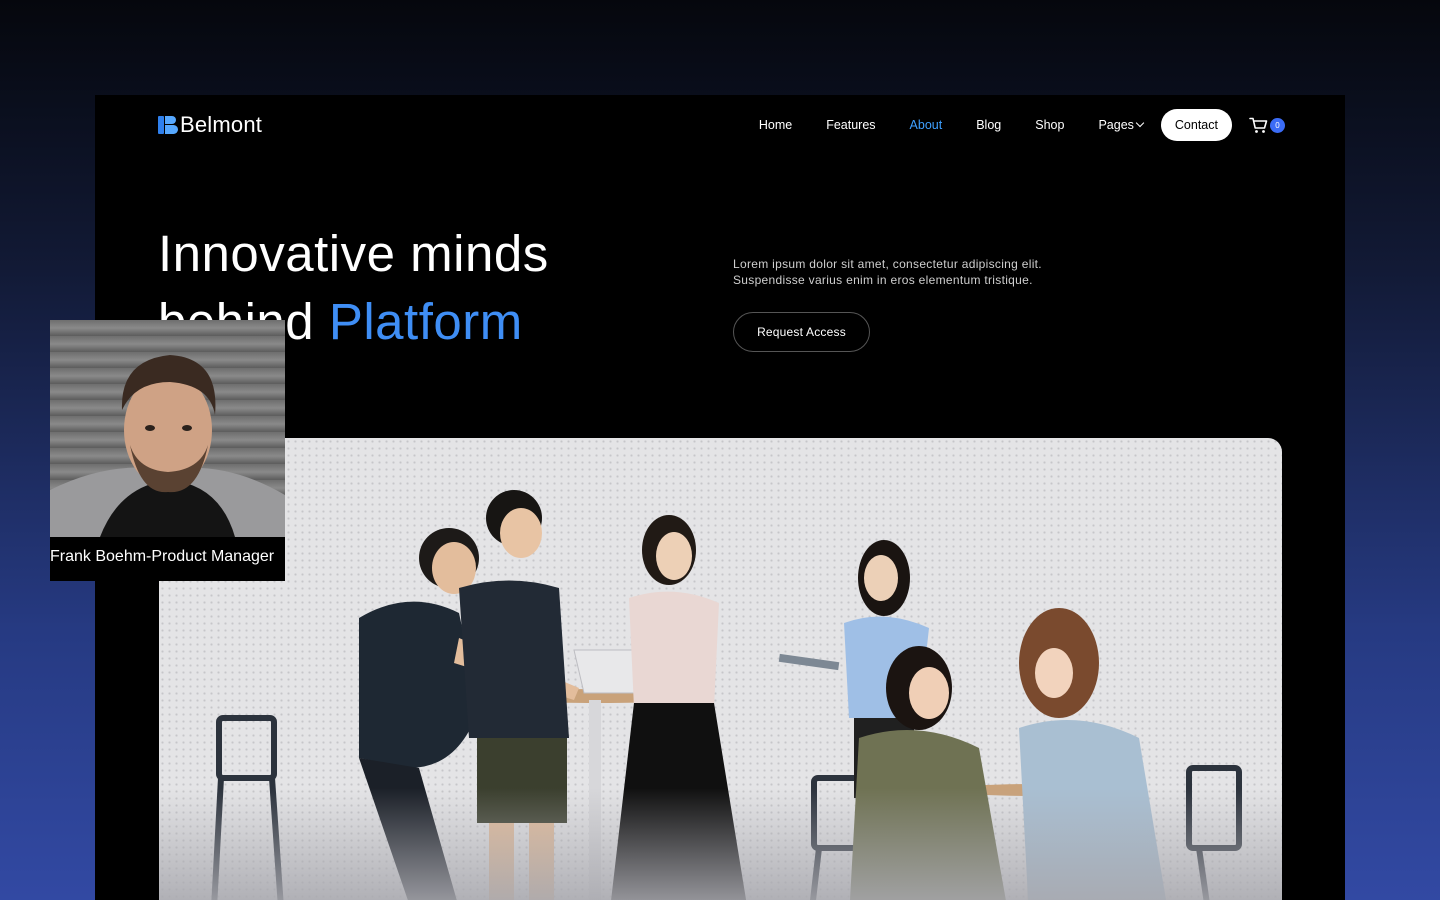  What do you see at coordinates (988, 125) in the screenshot?
I see `nav-link-blog: Blog` at bounding box center [988, 125].